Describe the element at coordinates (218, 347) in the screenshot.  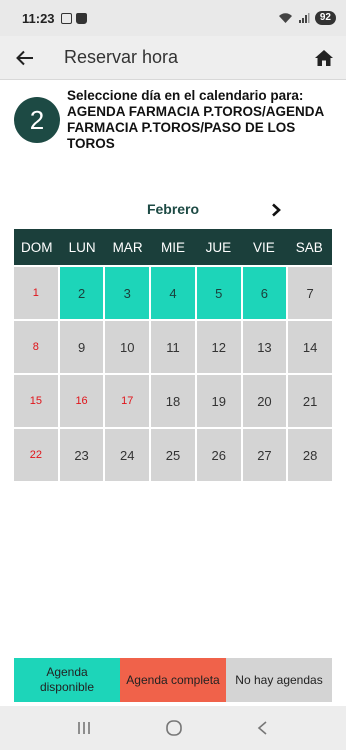
I see `day-cell: 12` at that location.